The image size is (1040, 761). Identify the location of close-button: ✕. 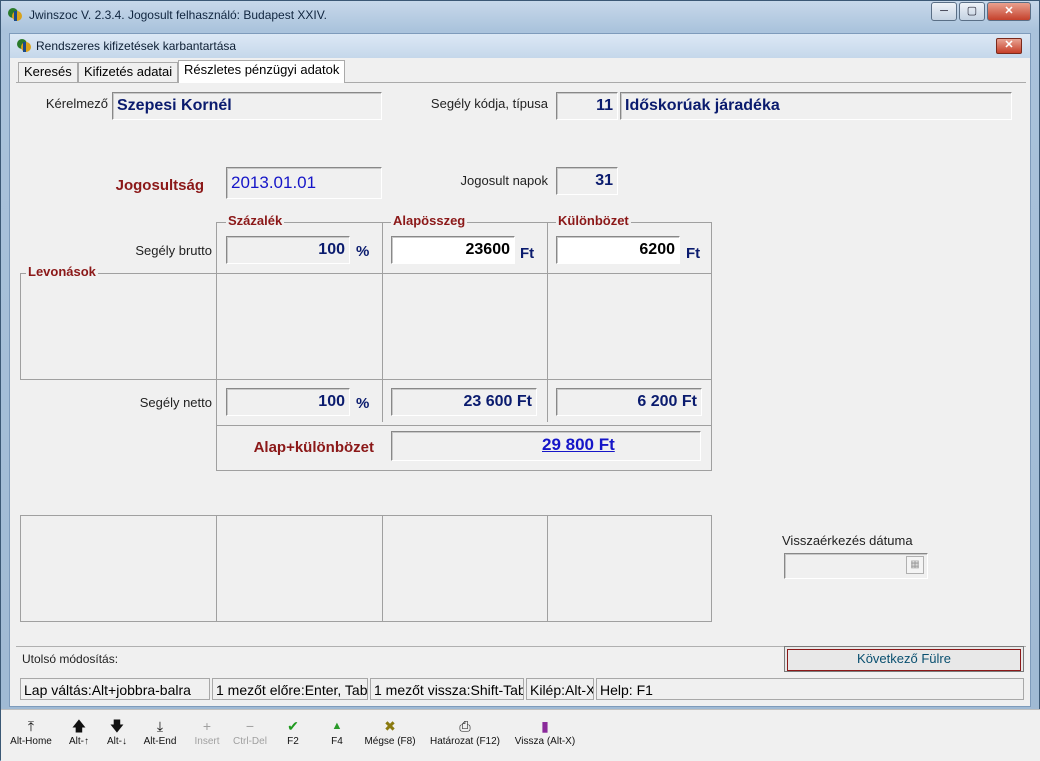
(1009, 11).